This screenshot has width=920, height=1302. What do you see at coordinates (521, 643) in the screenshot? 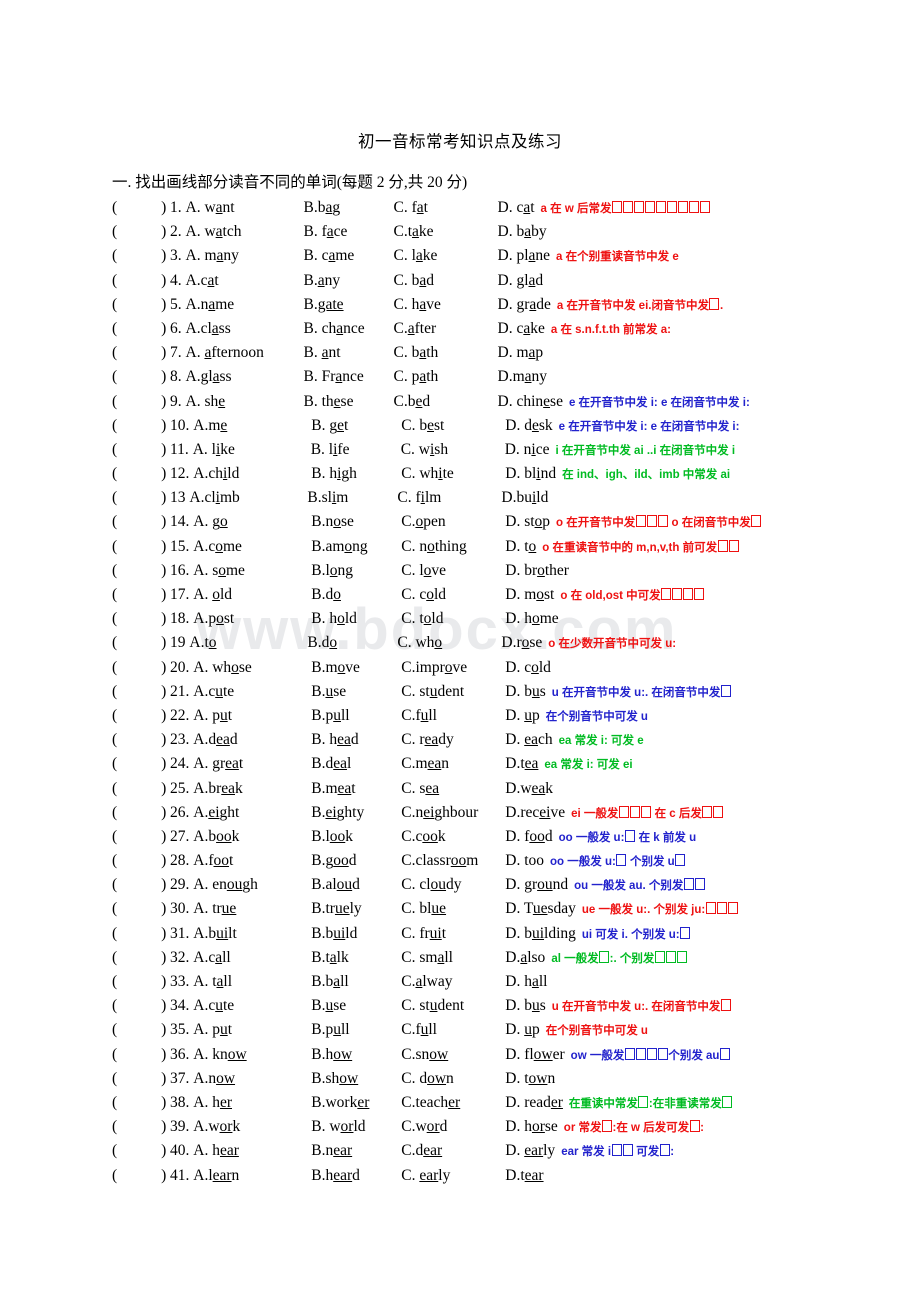
I see `option-d: D.rose` at bounding box center [521, 643].